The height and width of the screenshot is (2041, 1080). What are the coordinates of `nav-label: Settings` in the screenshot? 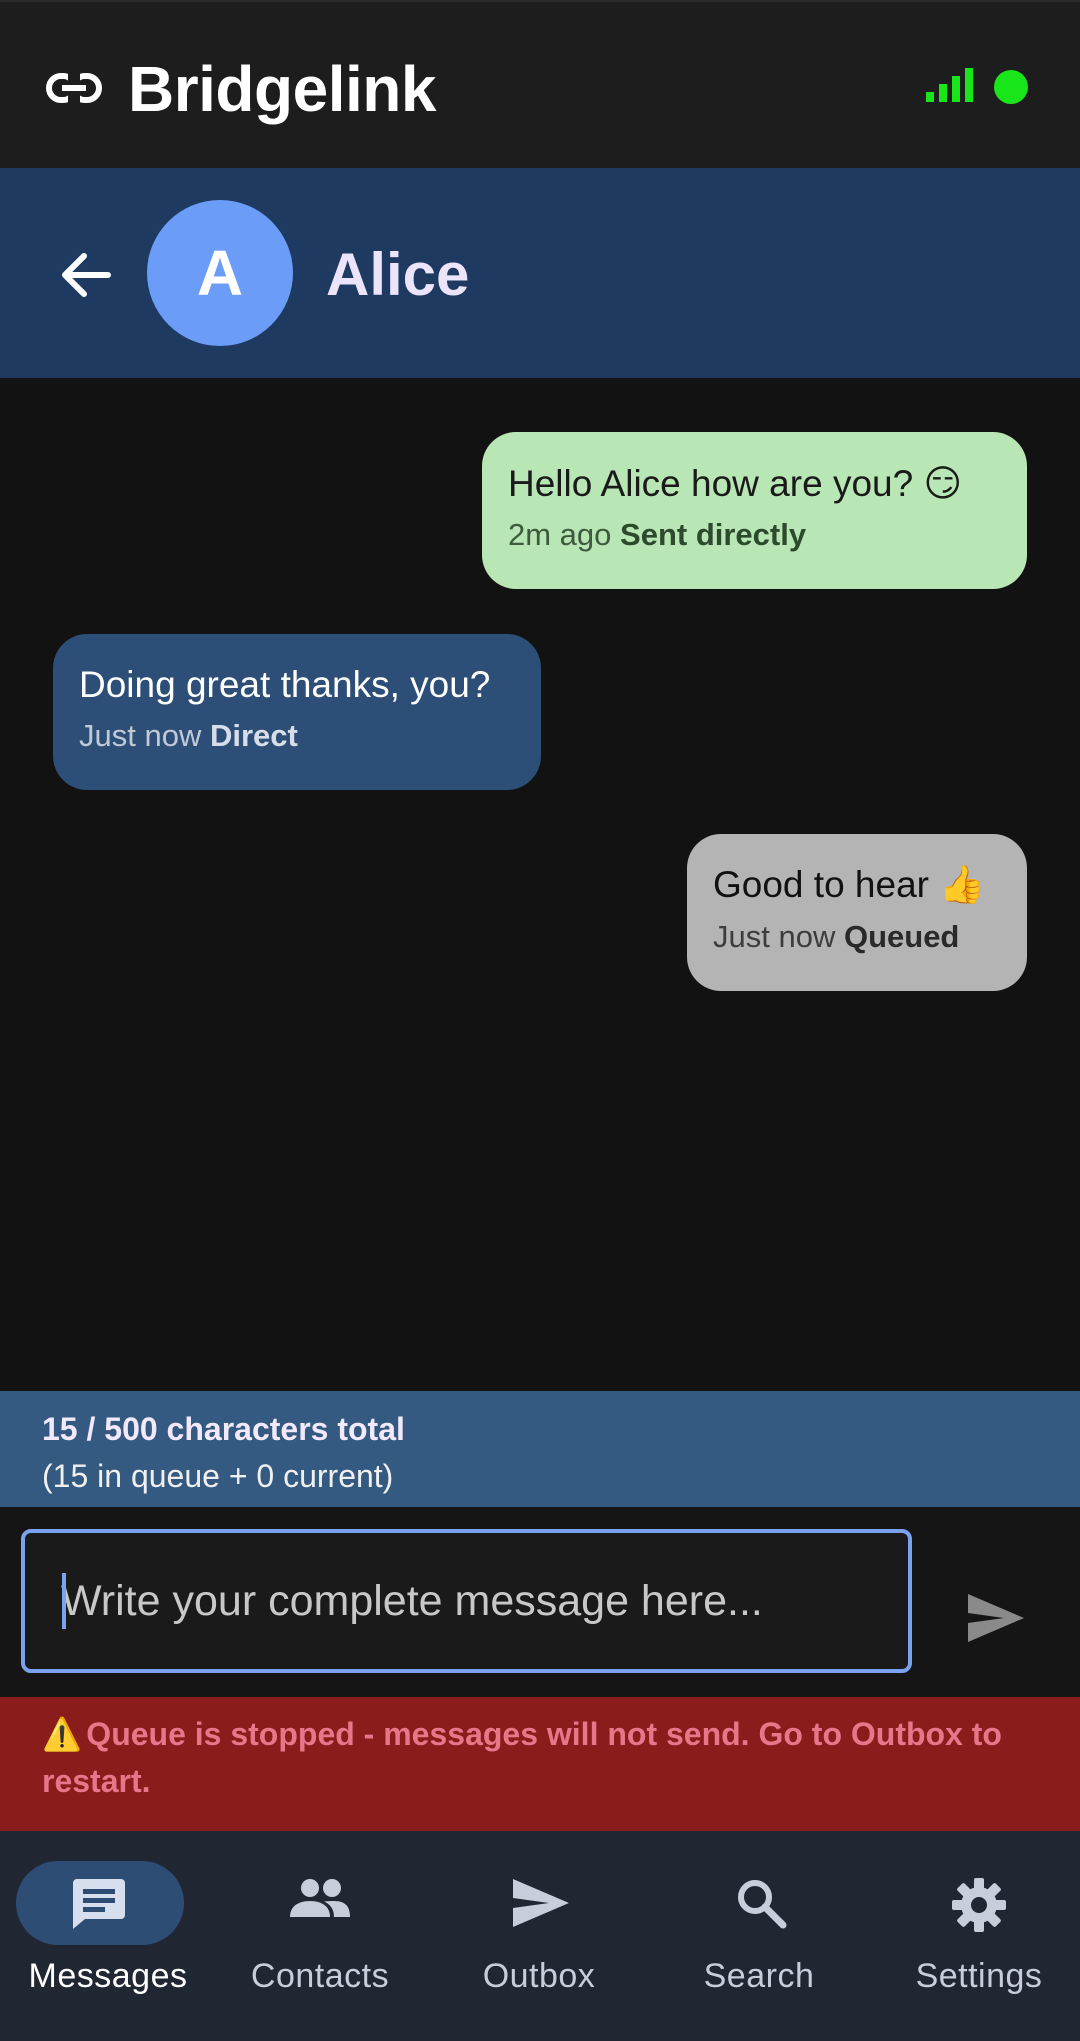 It's located at (979, 1976).